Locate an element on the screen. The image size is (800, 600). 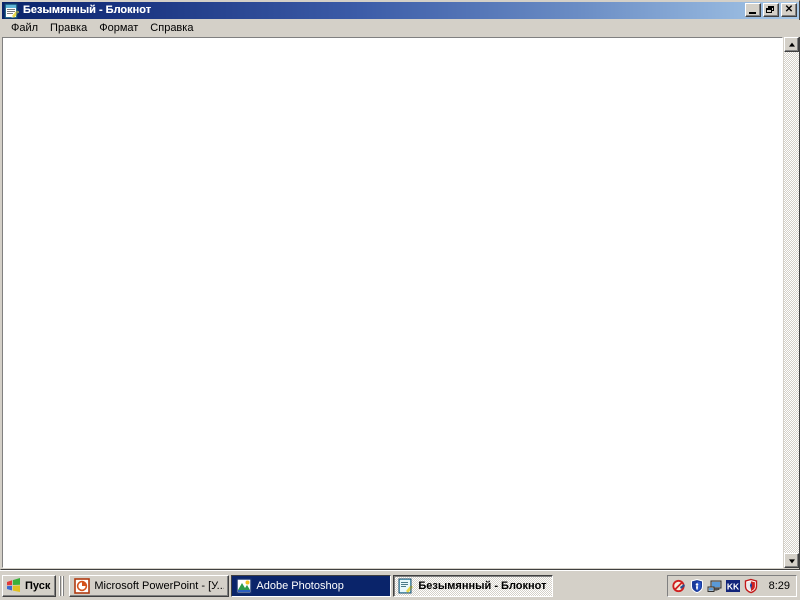
menu-item-file: Файл is located at coordinates (24, 29).